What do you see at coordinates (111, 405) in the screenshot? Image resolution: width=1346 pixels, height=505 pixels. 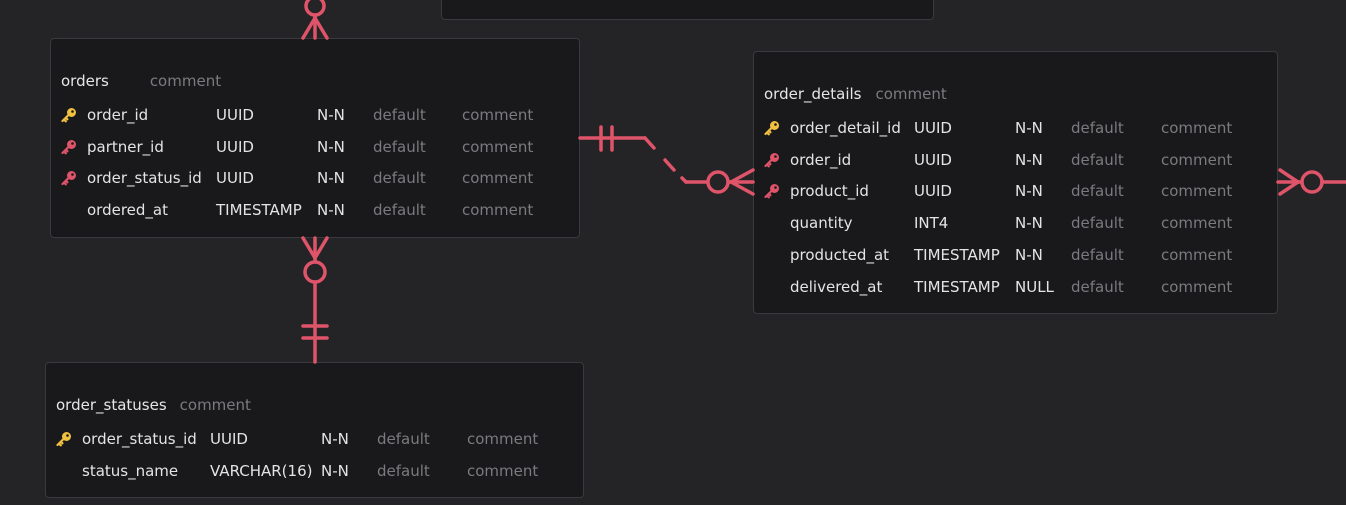 I see `table-name: order_statuses` at bounding box center [111, 405].